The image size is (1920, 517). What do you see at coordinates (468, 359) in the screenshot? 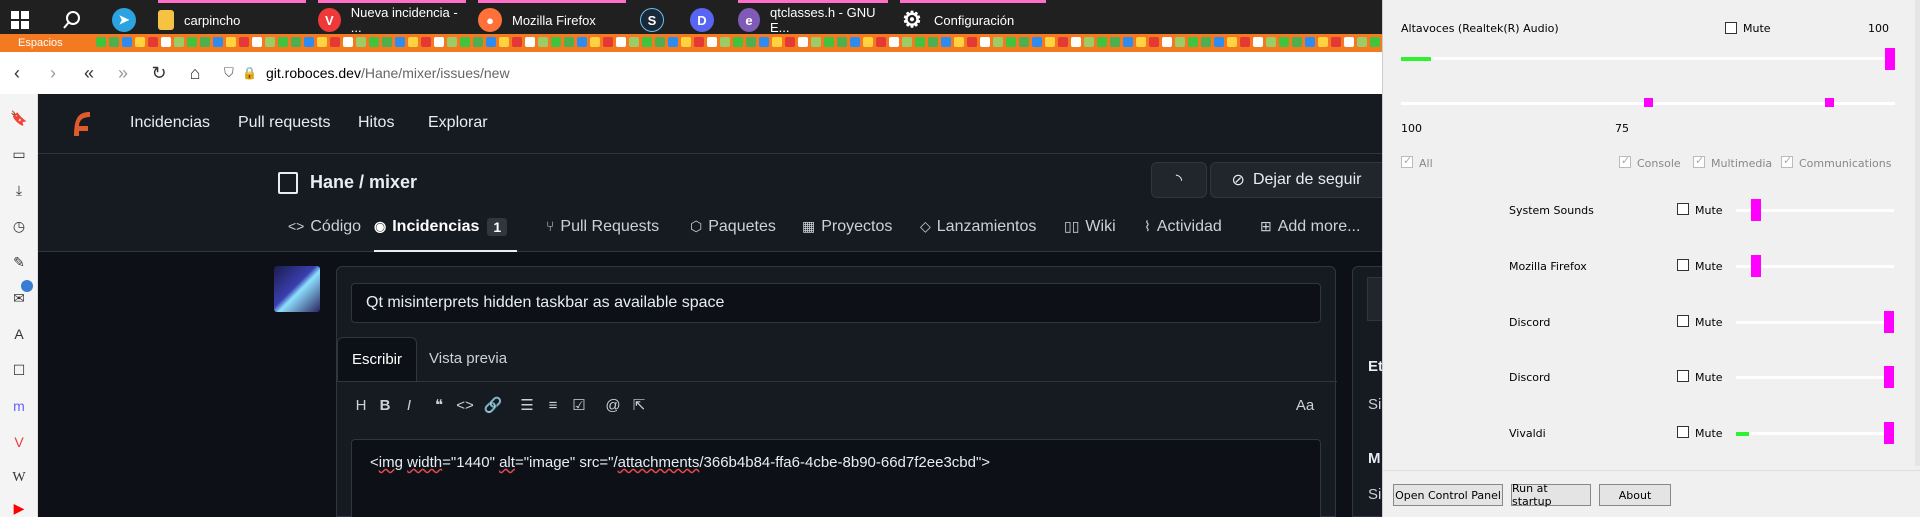
I see `tab-preview: Vista previa` at bounding box center [468, 359].